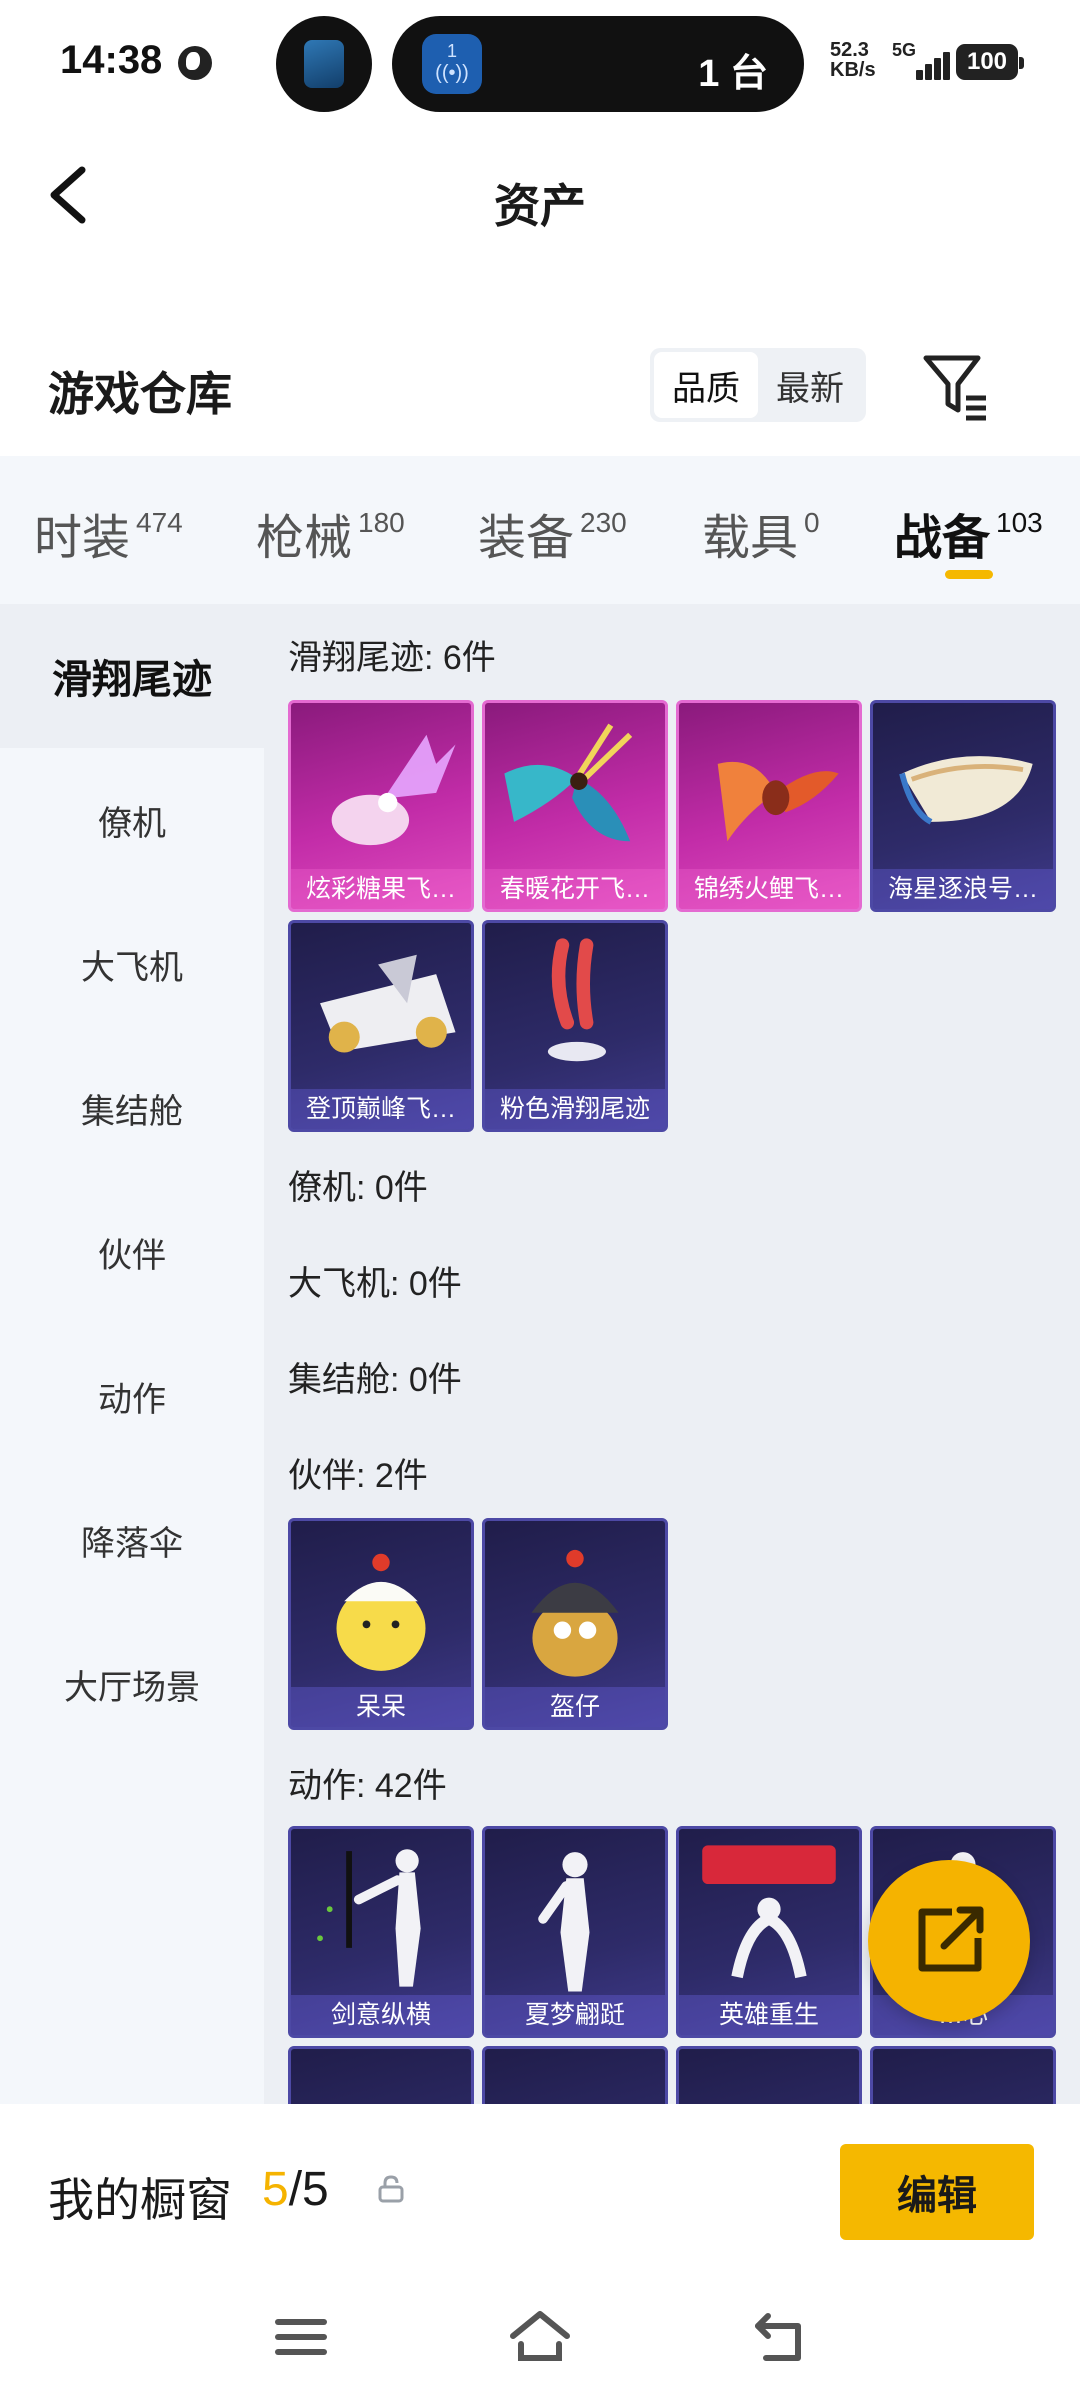  Describe the element at coordinates (750, 538) in the screenshot. I see `tab-label: 载具` at that location.